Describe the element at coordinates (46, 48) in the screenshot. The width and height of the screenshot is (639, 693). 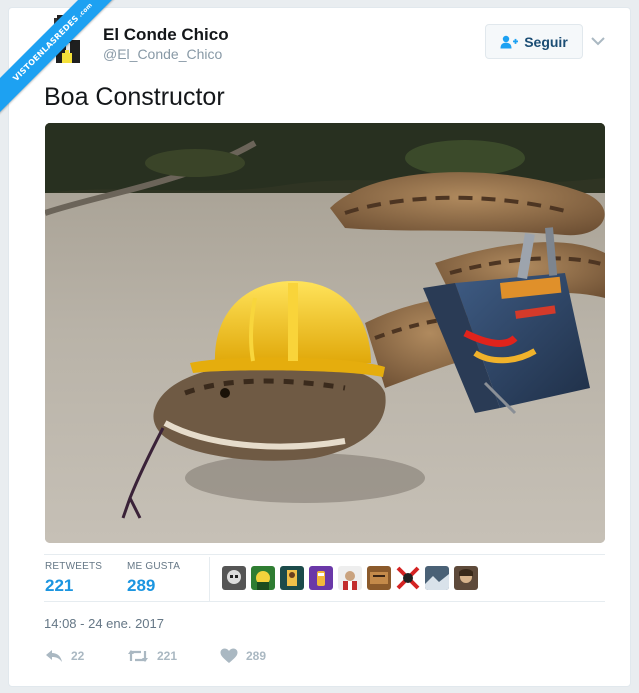
I see `watermark-text: VISTOENLASREDES` at that location.